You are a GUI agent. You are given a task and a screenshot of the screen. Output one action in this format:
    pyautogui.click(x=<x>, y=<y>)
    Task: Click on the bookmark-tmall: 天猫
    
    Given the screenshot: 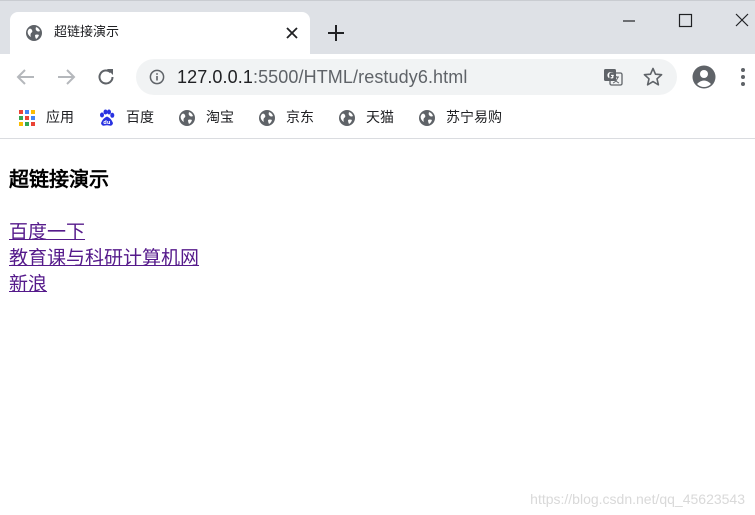 What is the action you would take?
    pyautogui.click(x=366, y=118)
    